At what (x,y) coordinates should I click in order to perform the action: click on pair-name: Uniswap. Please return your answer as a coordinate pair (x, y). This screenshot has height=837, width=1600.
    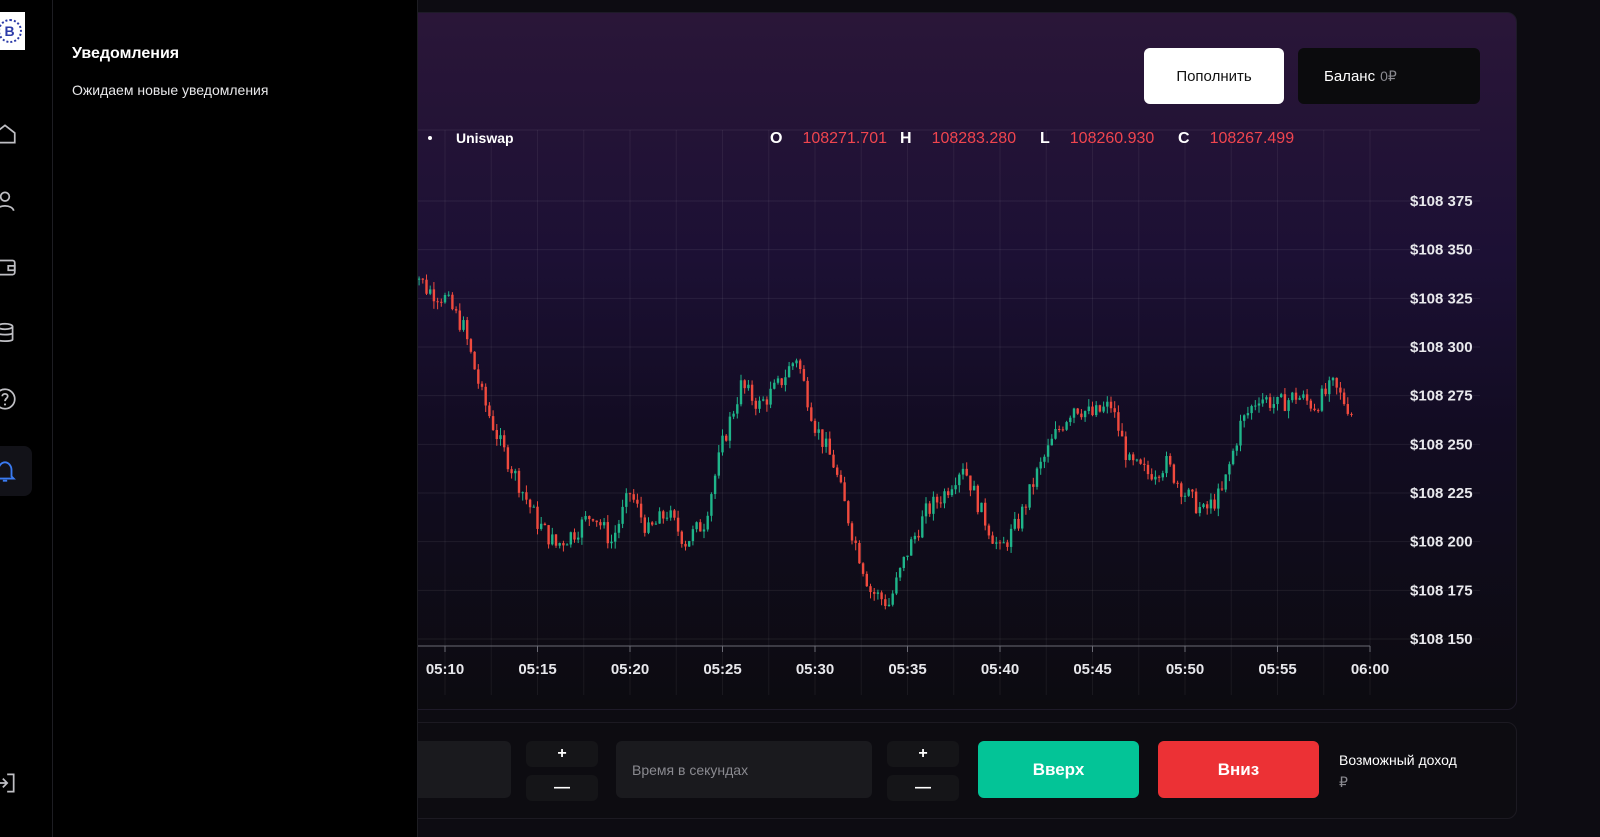
    Looking at the image, I should click on (485, 138).